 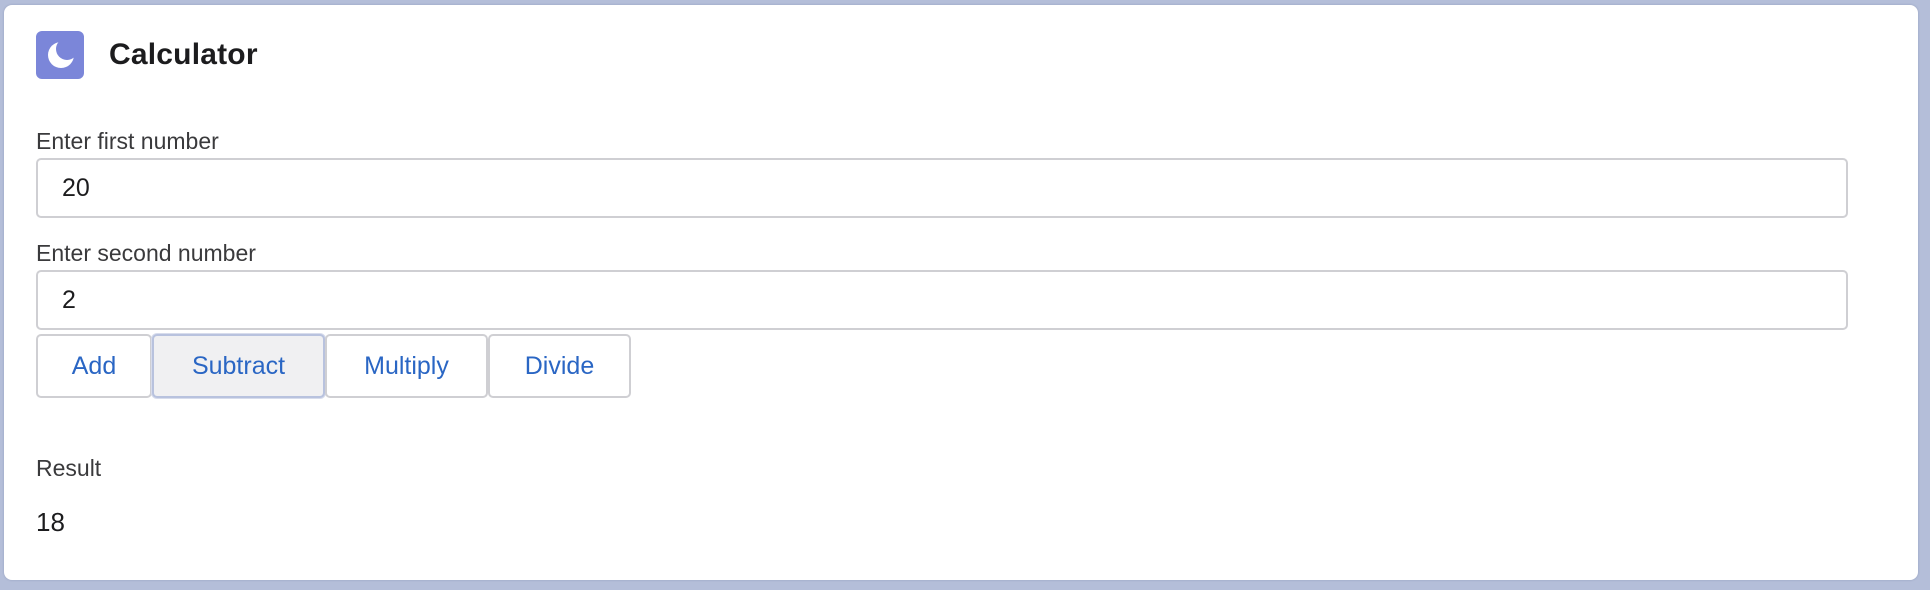 What do you see at coordinates (942, 300) in the screenshot?
I see `second-number-input` at bounding box center [942, 300].